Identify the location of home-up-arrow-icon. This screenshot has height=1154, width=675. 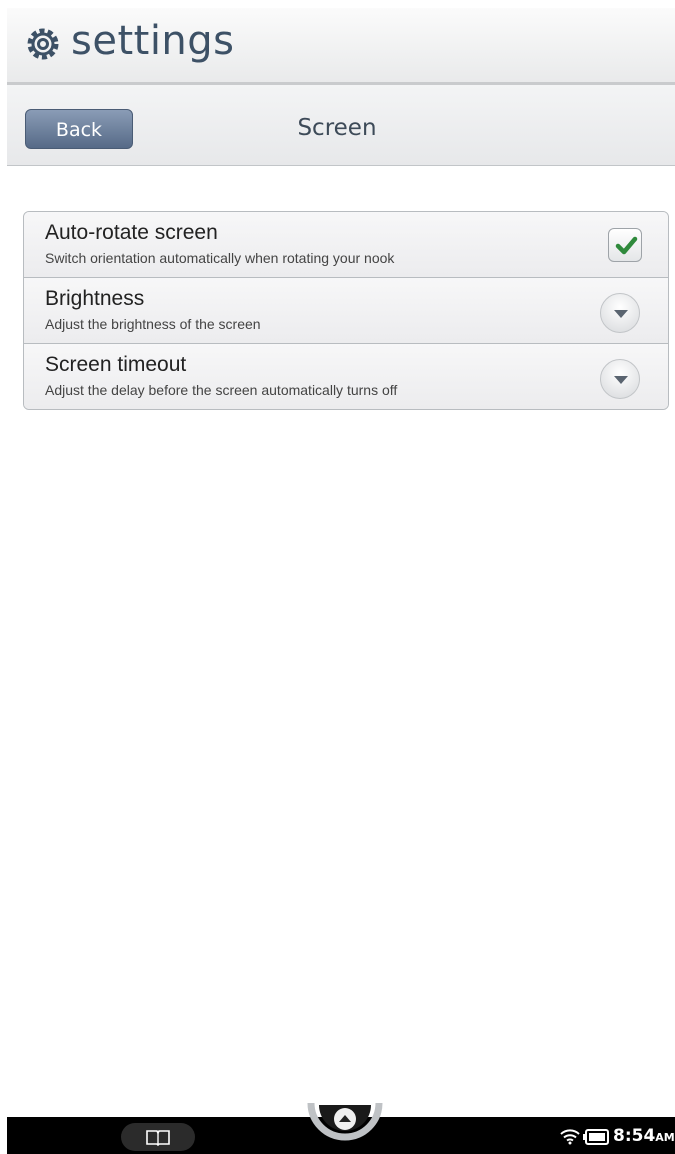
(345, 1121).